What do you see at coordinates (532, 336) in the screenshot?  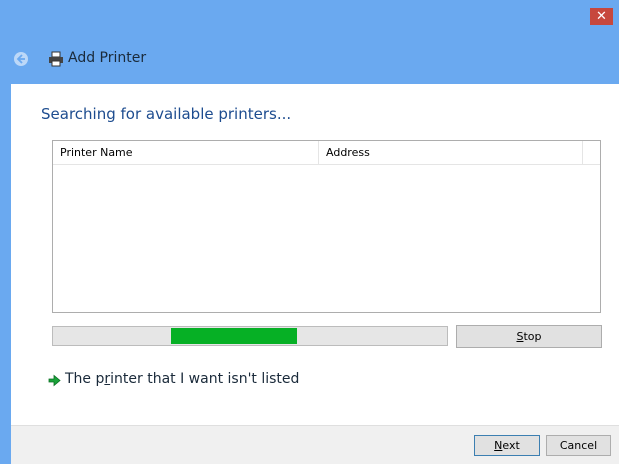 I see `stop-label: top` at bounding box center [532, 336].